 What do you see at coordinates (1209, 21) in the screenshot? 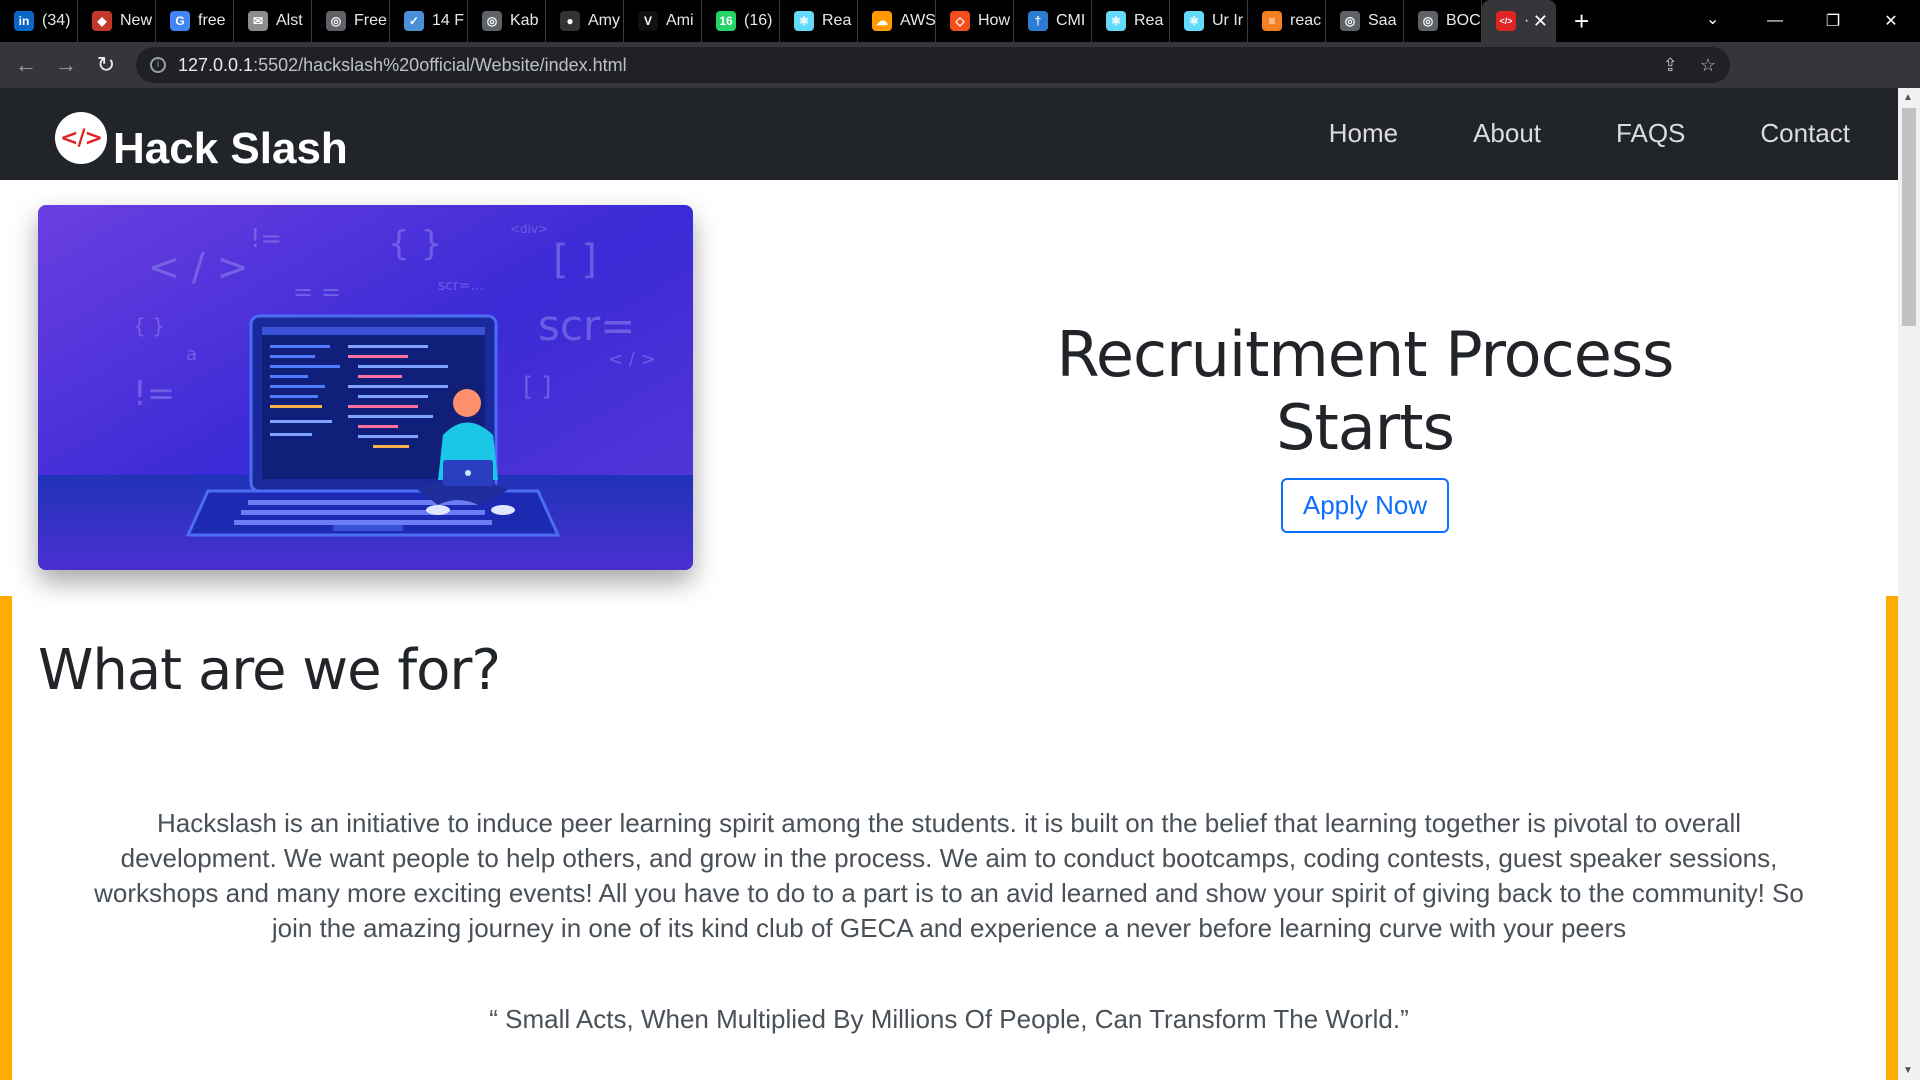
I see `browser-tab: ⚛ Ur Ir` at bounding box center [1209, 21].